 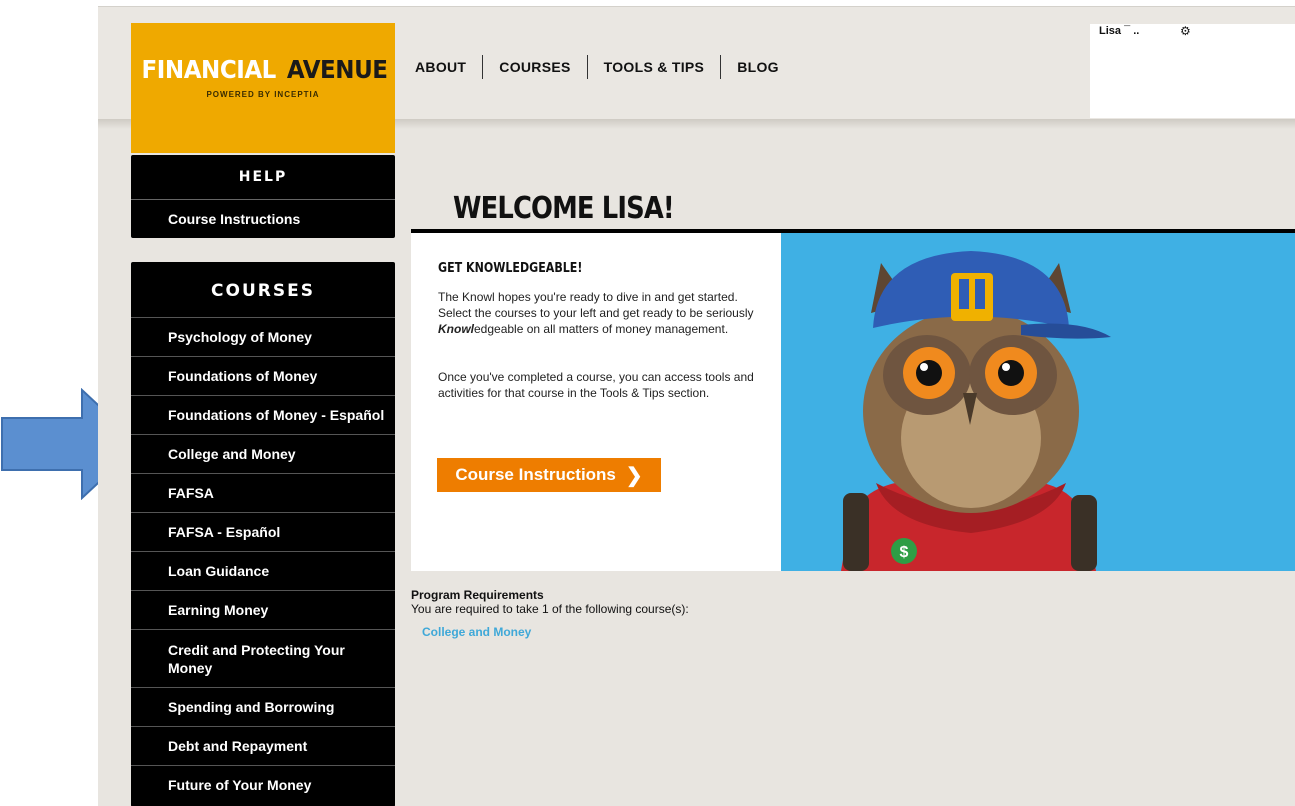 What do you see at coordinates (534, 67) in the screenshot?
I see `nav-courses: COURSES` at bounding box center [534, 67].